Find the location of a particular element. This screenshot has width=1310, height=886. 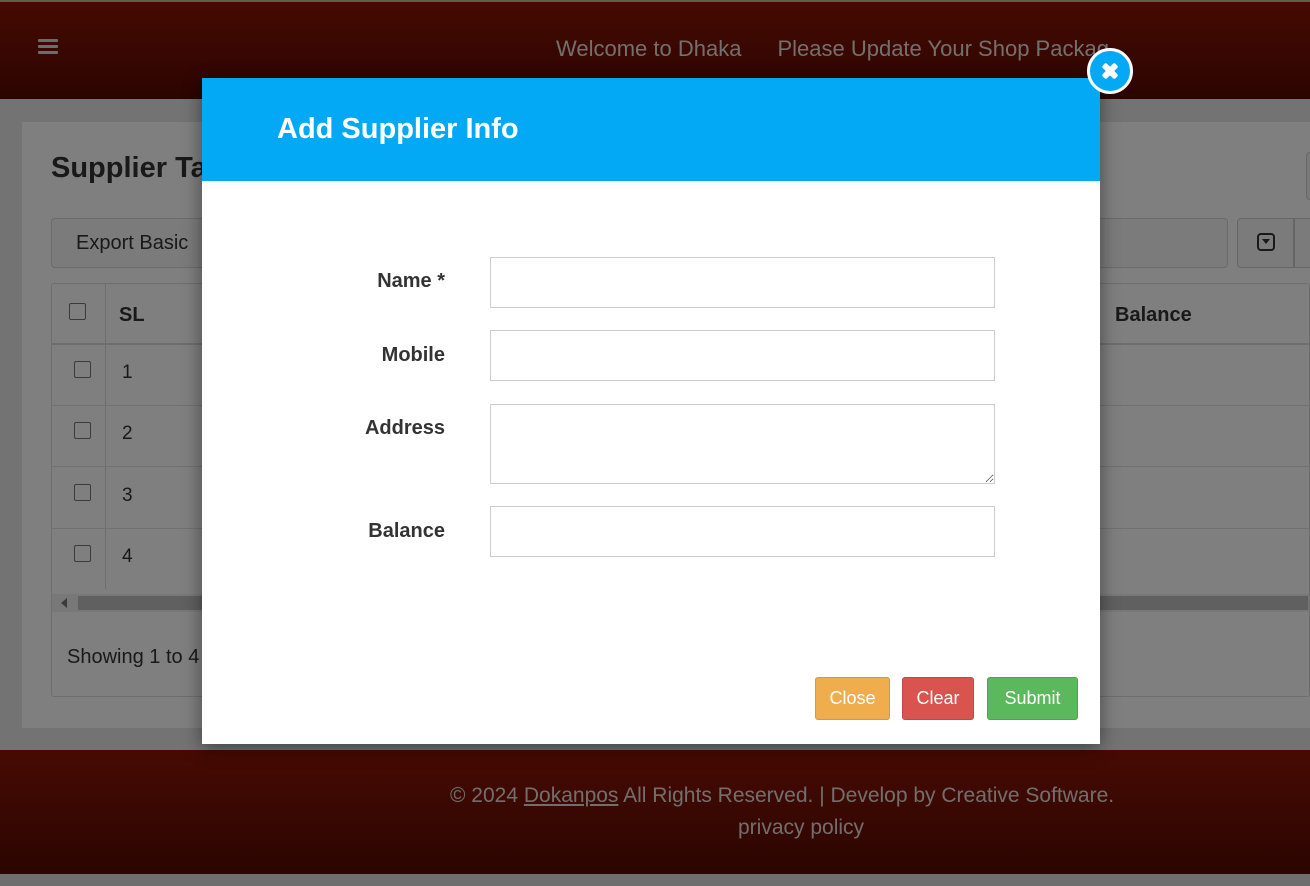

close-button: Close is located at coordinates (852, 698).